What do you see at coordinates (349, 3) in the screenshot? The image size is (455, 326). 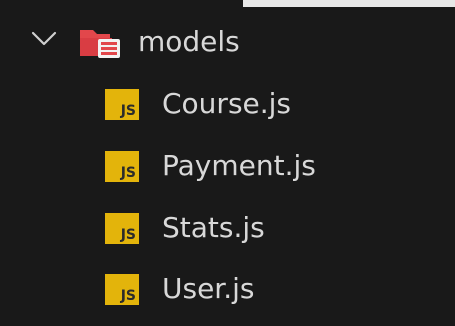 I see `top-edge-strip` at bounding box center [349, 3].